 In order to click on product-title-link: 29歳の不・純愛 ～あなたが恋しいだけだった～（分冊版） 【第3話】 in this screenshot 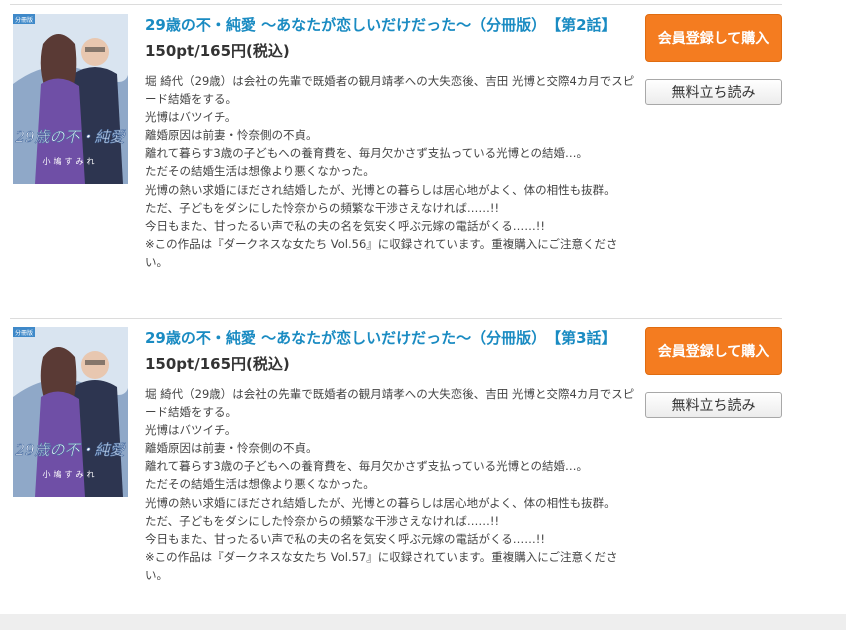, I will do `click(390, 338)`.